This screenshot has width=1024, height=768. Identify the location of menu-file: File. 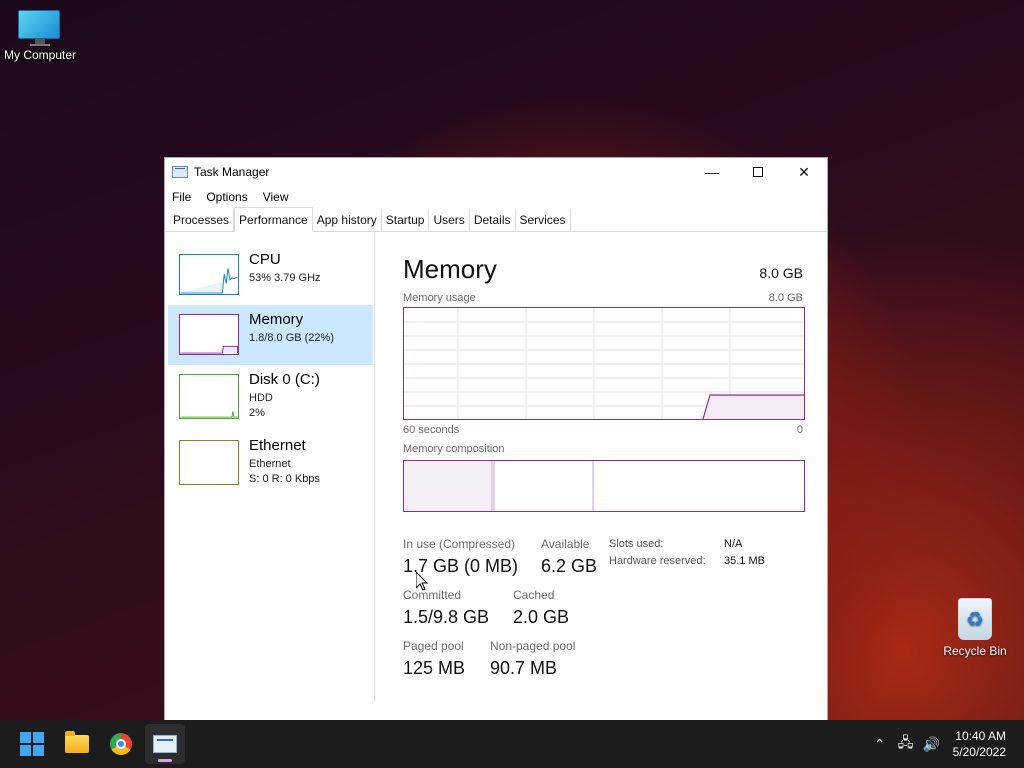
(181, 197).